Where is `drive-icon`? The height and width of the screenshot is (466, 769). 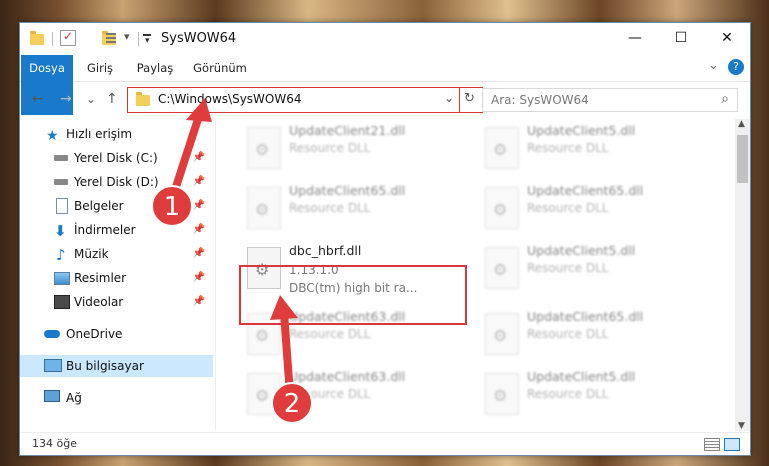
drive-icon is located at coordinates (61, 158).